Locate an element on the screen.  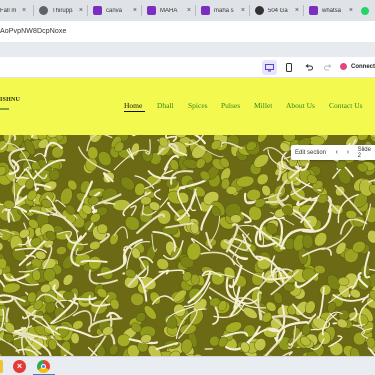
nav-item-home: Home is located at coordinates (133, 105).